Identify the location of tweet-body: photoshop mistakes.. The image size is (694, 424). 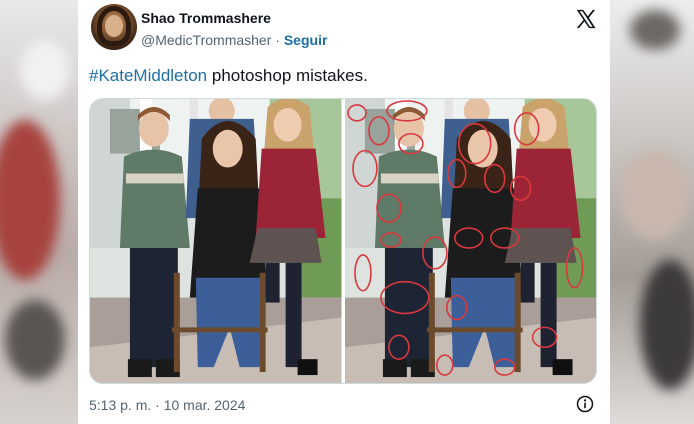
(287, 75).